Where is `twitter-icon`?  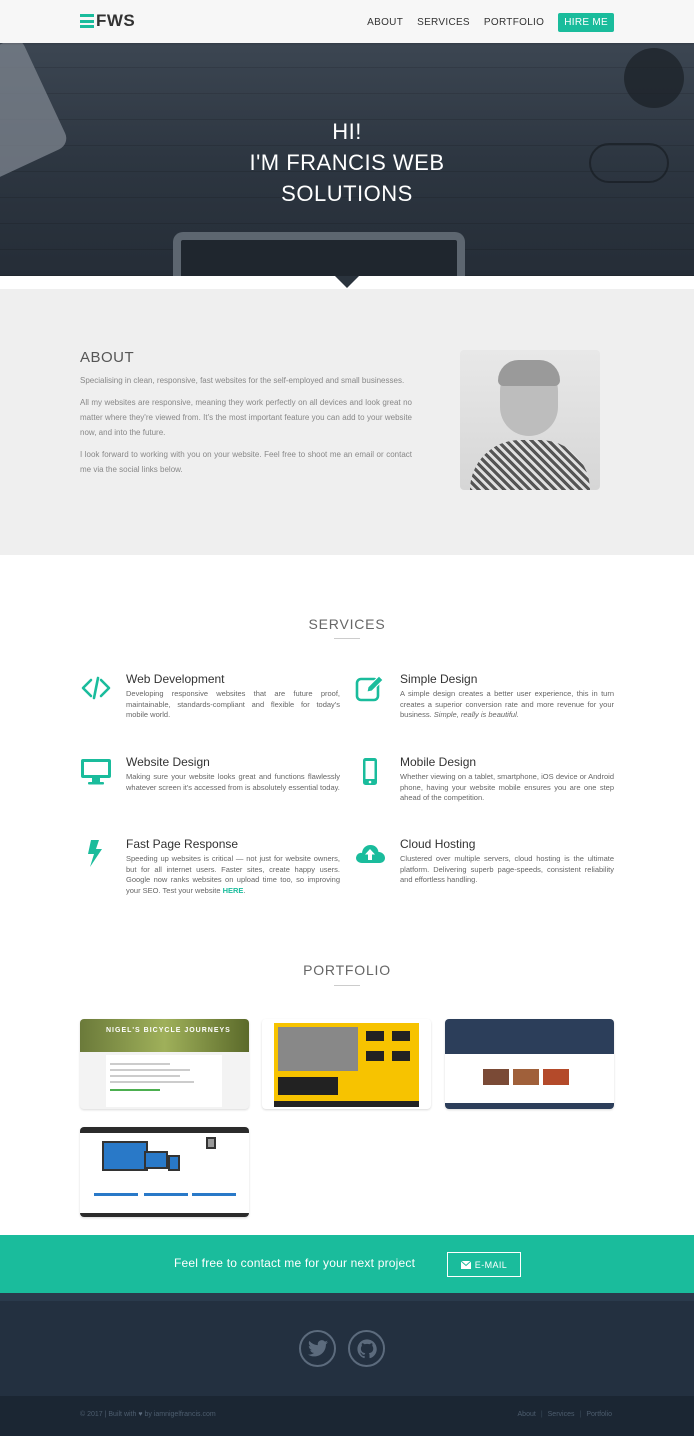 twitter-icon is located at coordinates (317, 1348).